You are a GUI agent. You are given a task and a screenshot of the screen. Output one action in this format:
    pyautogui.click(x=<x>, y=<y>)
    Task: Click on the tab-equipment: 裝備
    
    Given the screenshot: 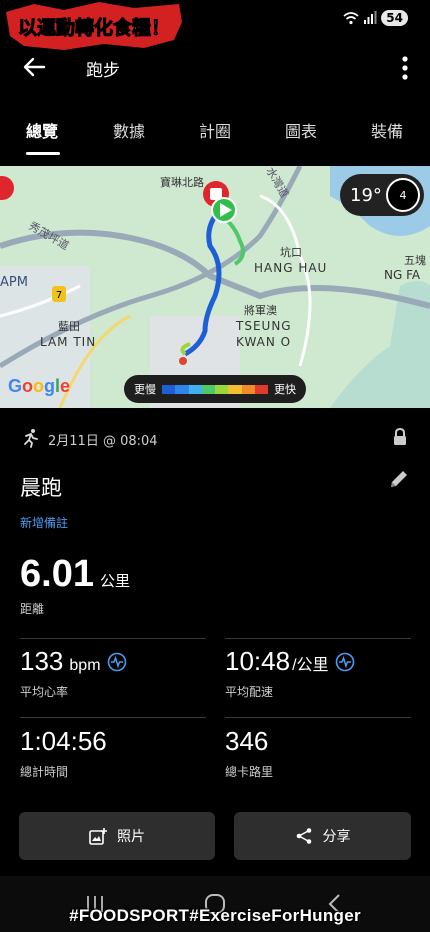 What is the action you would take?
    pyautogui.click(x=387, y=130)
    